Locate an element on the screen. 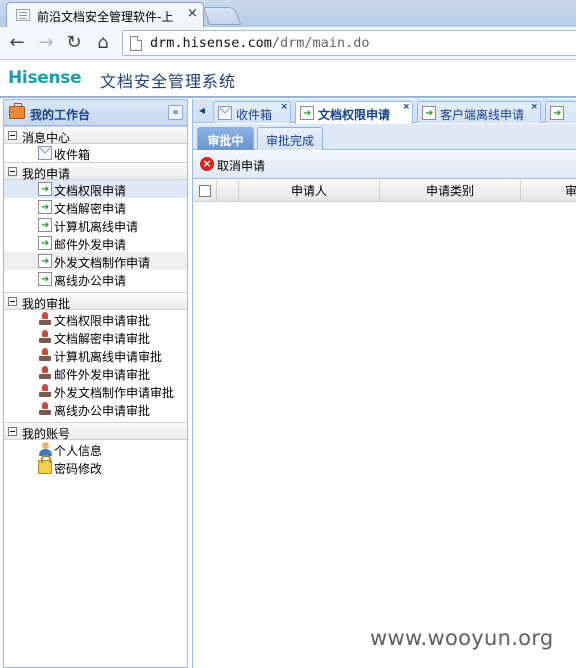 The image size is (576, 668). sidebar-item-inbox: 收件箱 is located at coordinates (95, 153).